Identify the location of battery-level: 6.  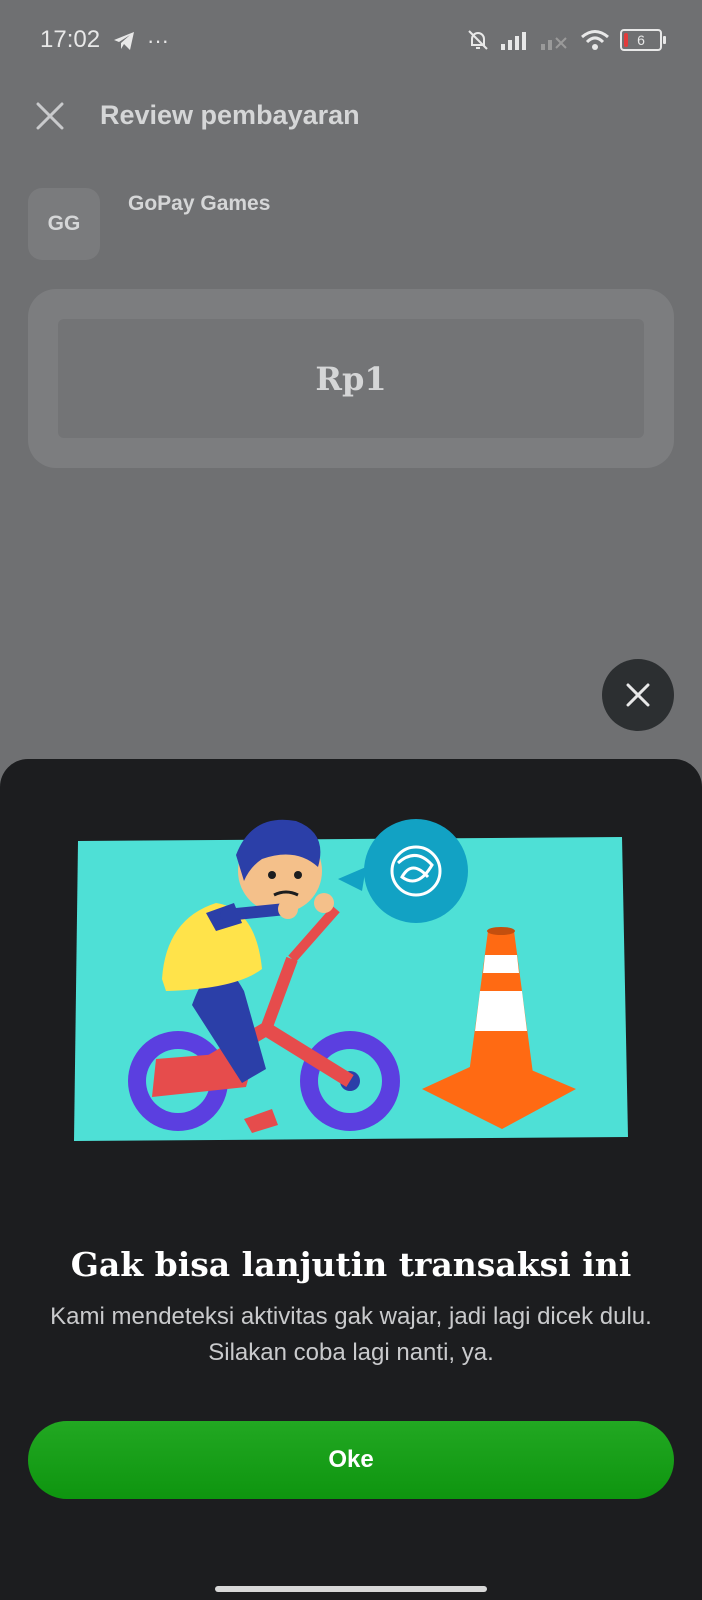
(641, 40).